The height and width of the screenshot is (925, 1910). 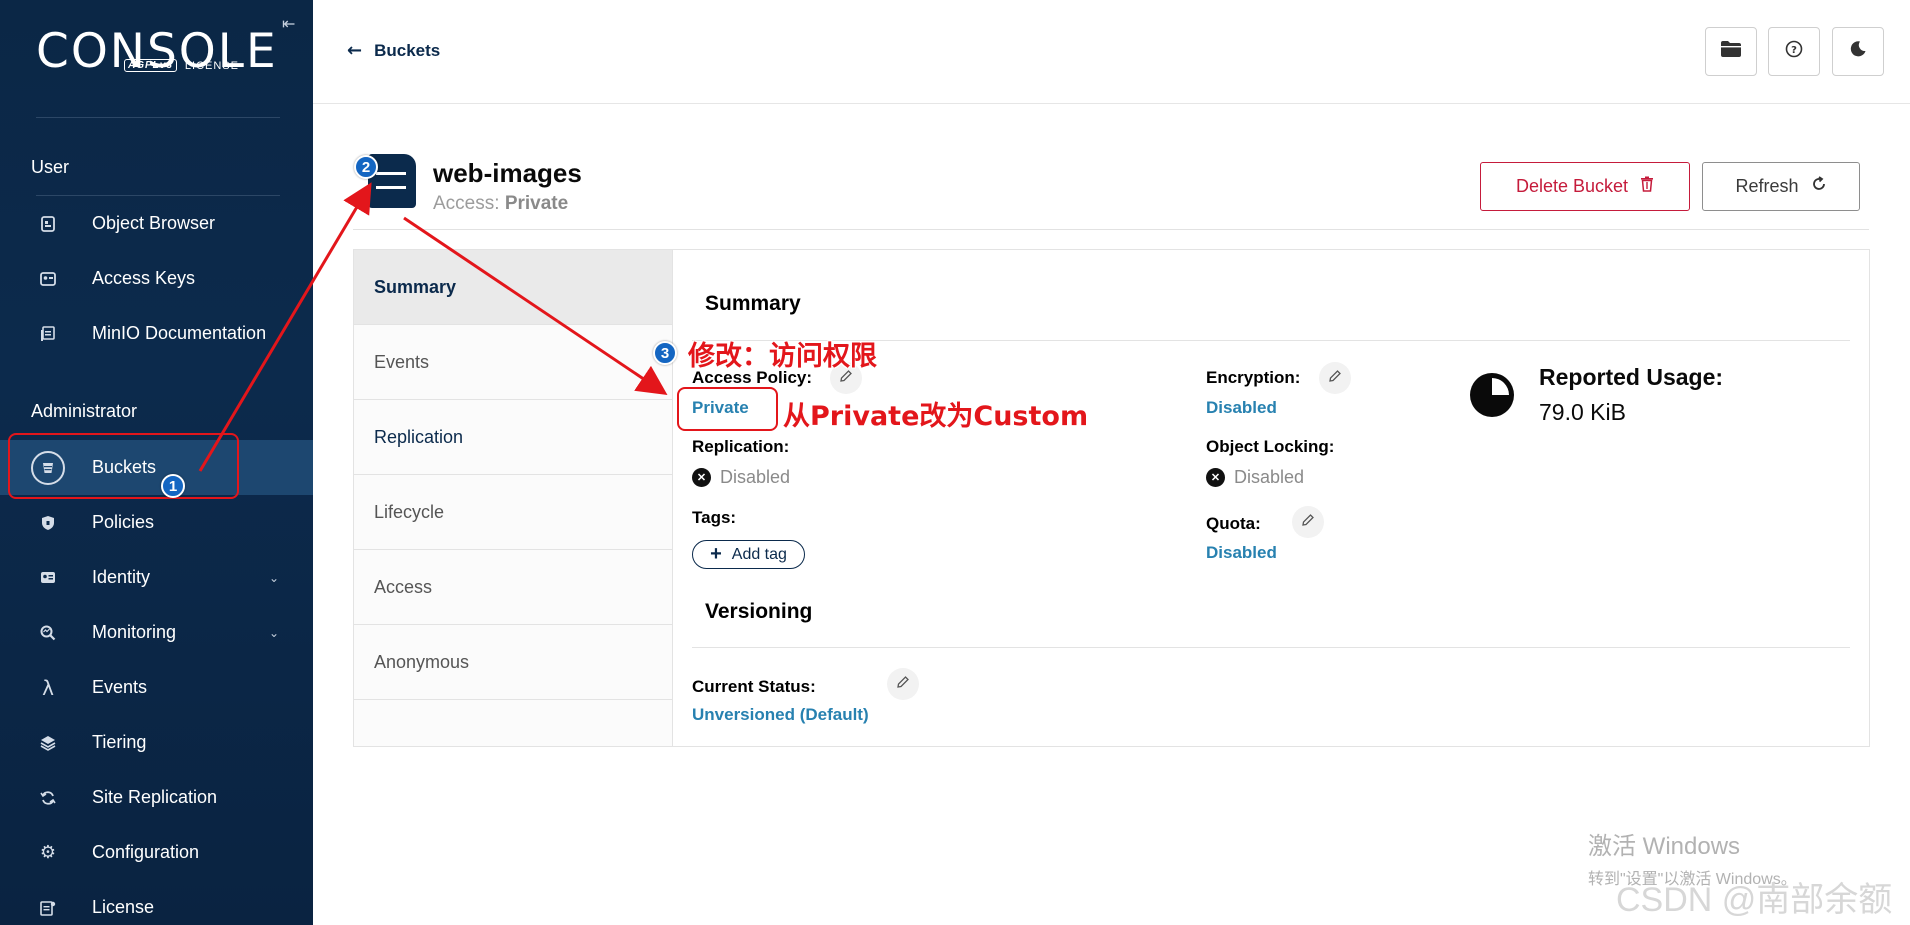 What do you see at coordinates (759, 554) in the screenshot?
I see `add-tag-label: Add tag` at bounding box center [759, 554].